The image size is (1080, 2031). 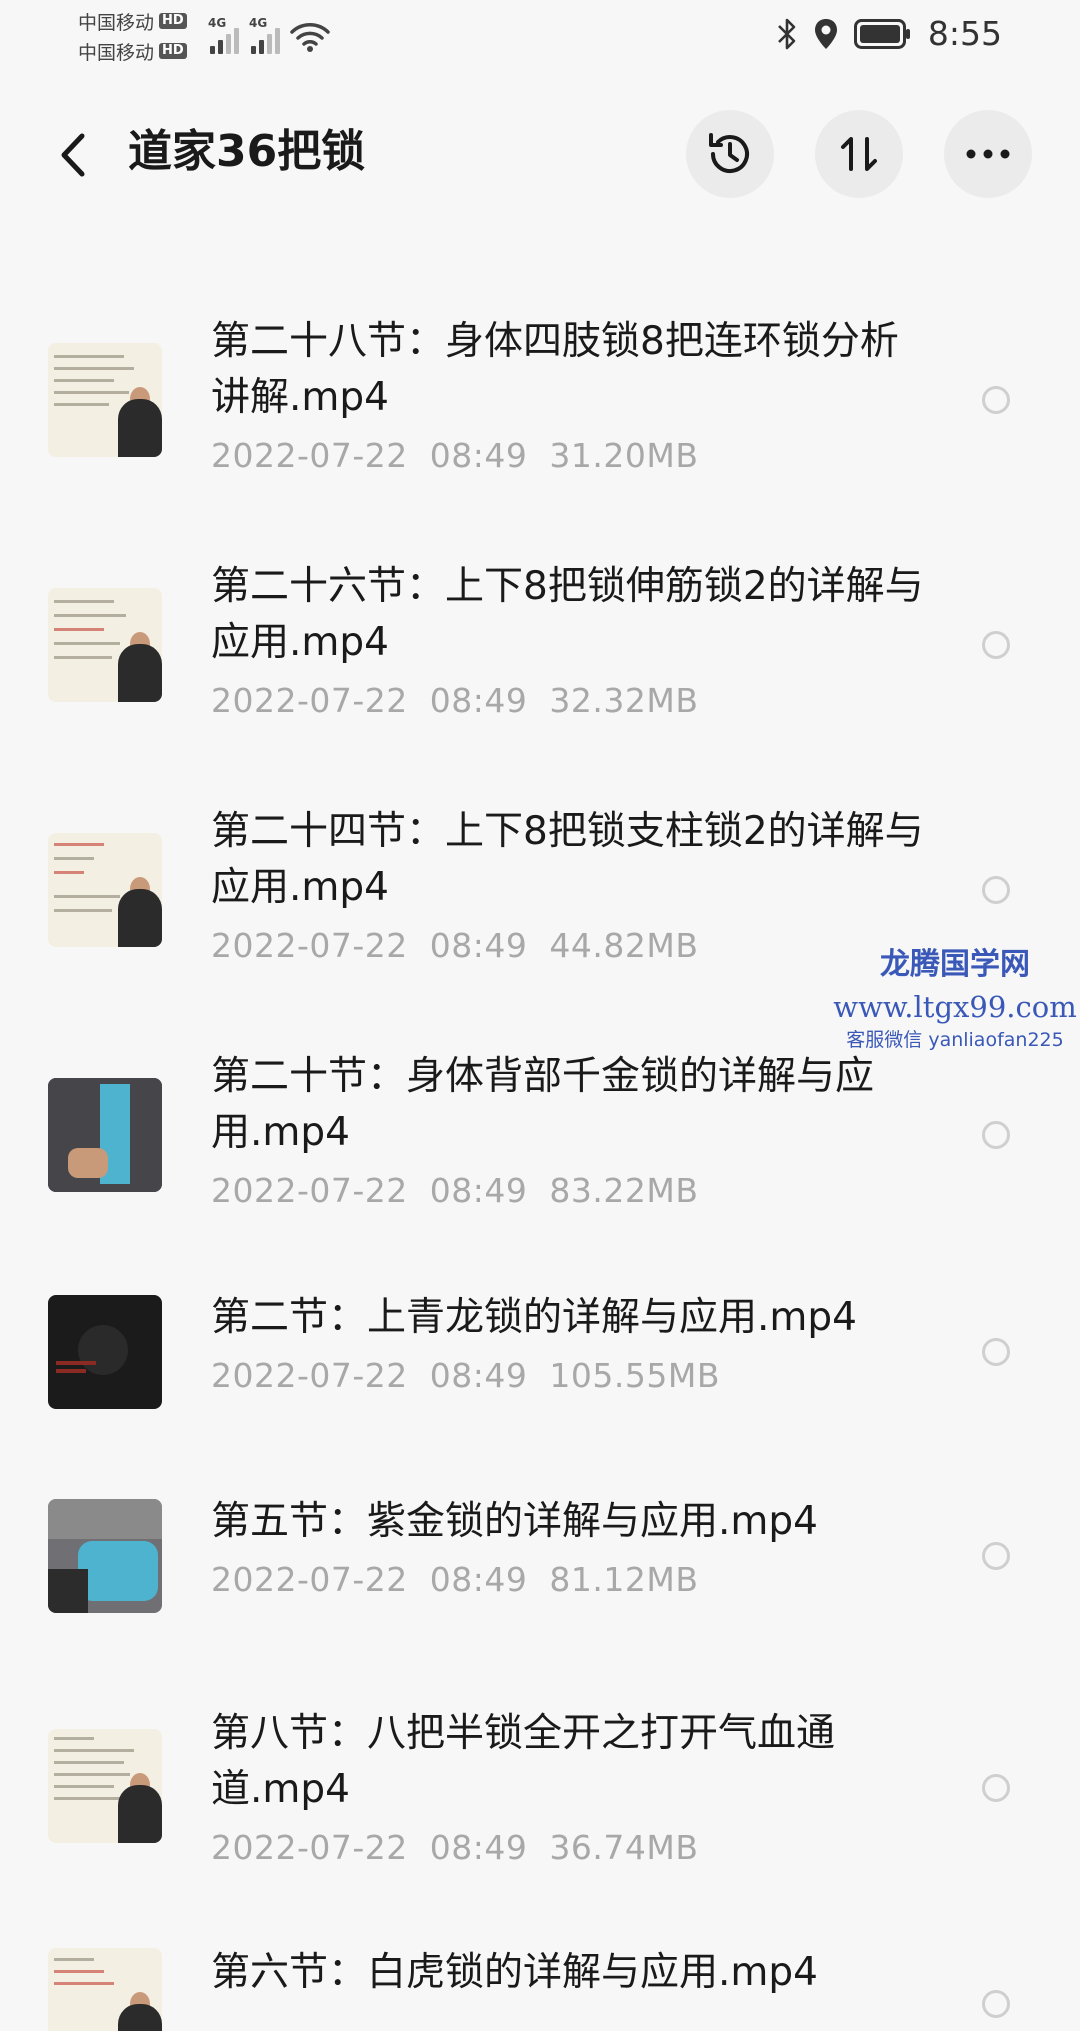 I want to click on sort-button, so click(x=859, y=154).